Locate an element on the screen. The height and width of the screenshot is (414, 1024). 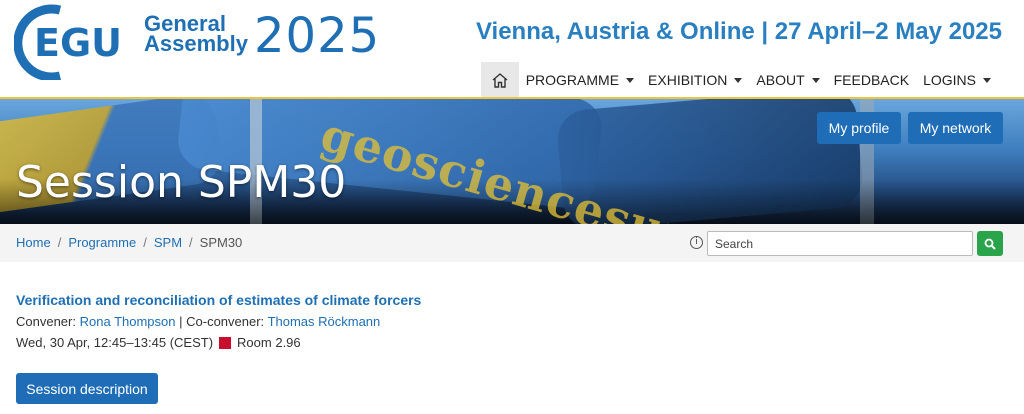
breadcrumb-spm: SPM is located at coordinates (168, 242).